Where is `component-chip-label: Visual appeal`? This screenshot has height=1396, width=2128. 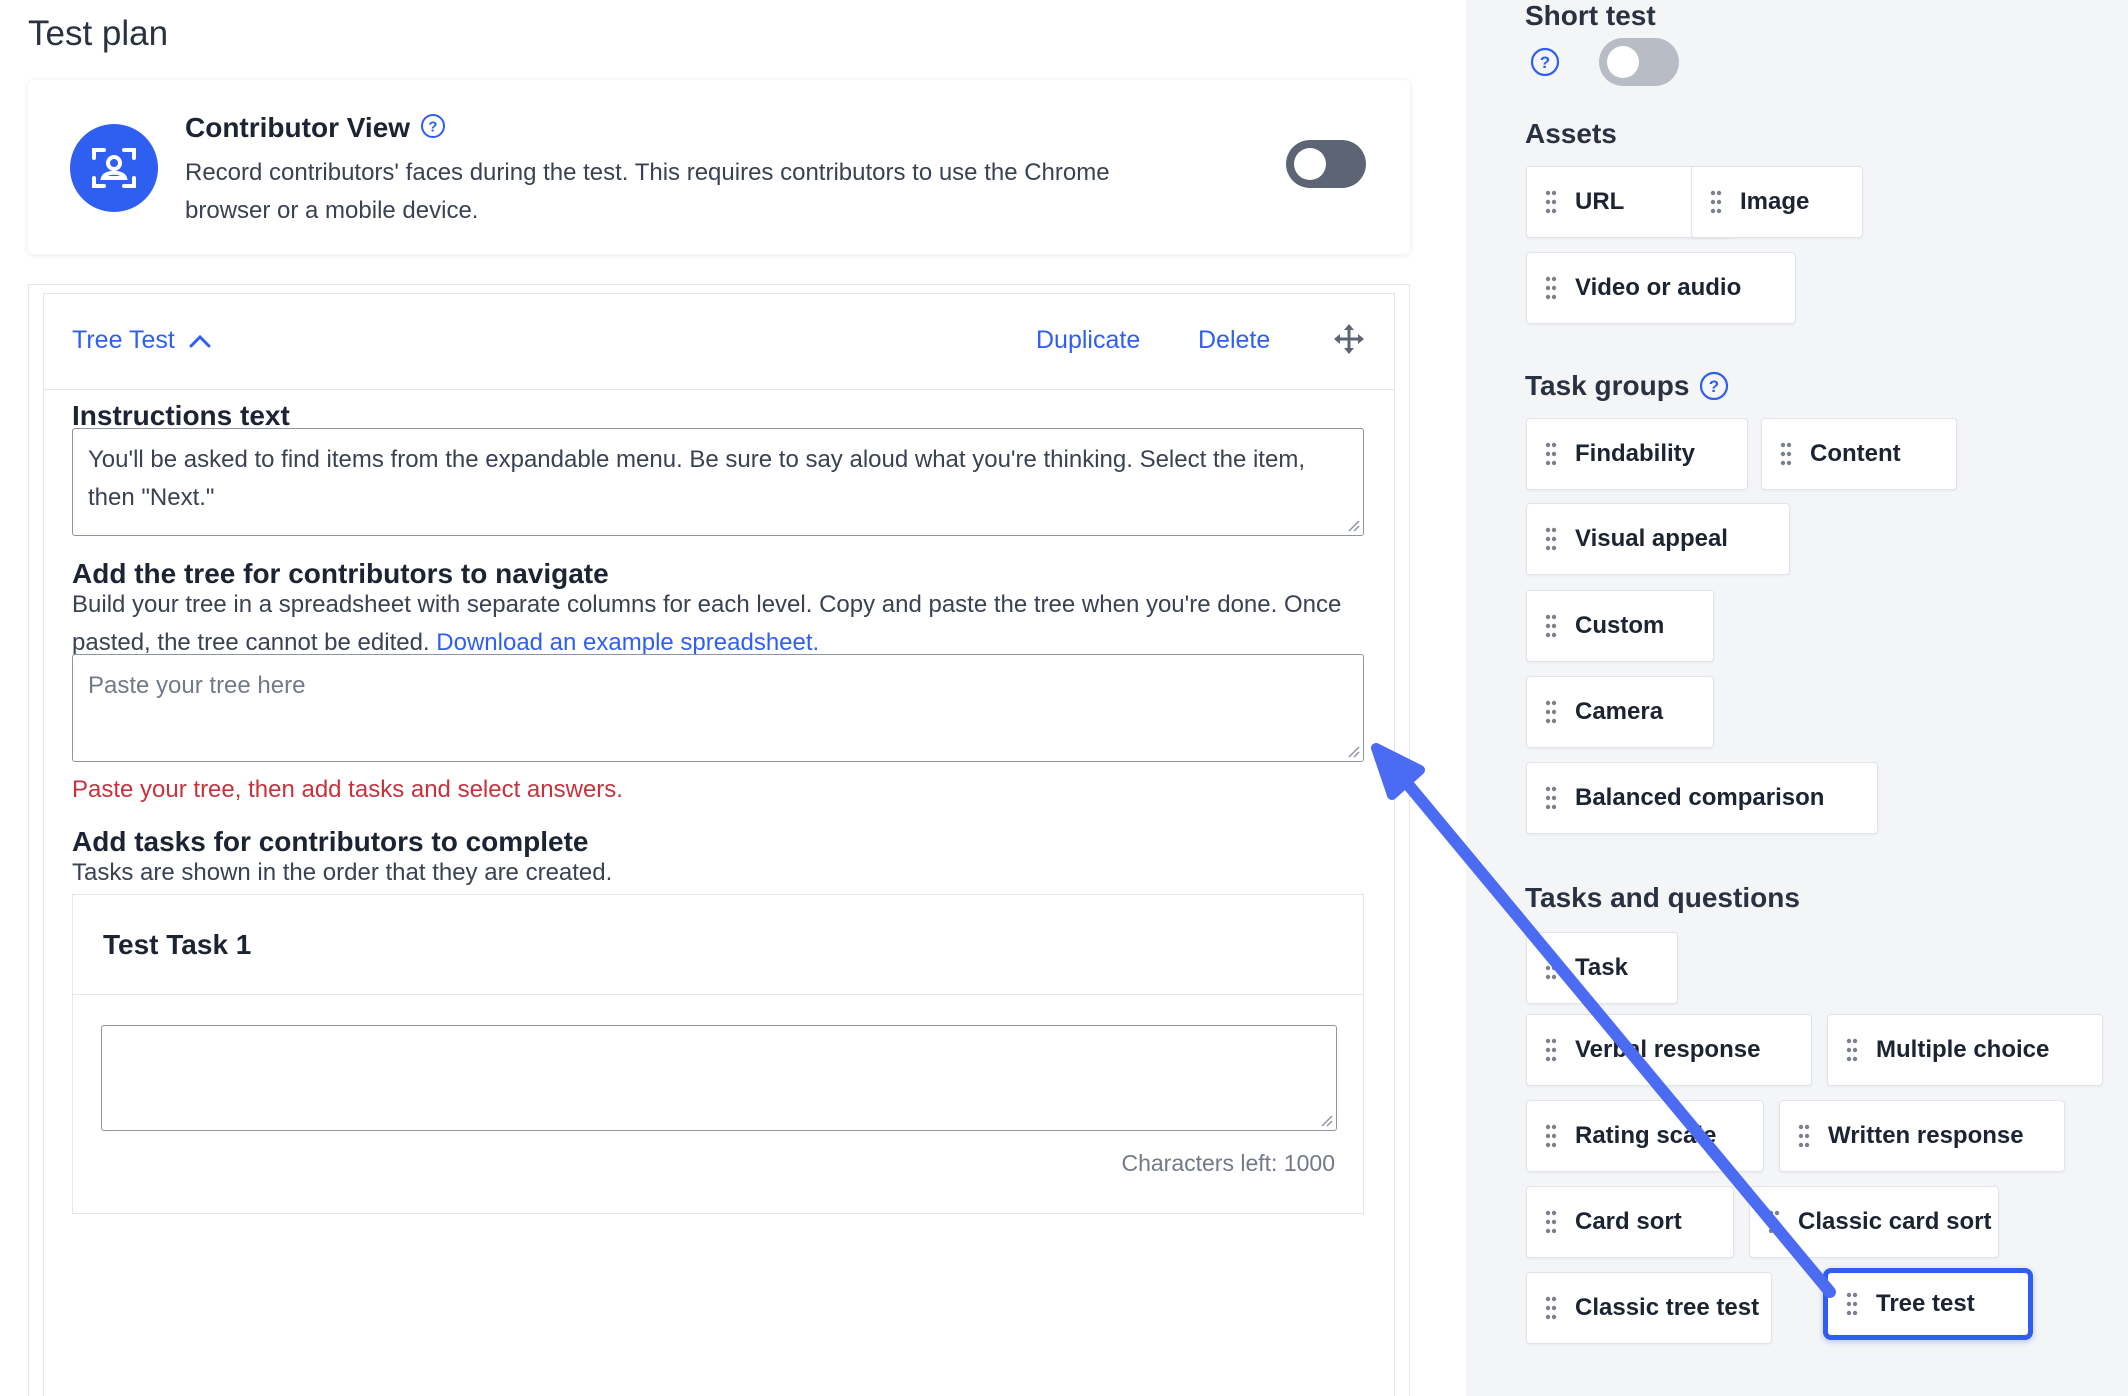
component-chip-label: Visual appeal is located at coordinates (1651, 538).